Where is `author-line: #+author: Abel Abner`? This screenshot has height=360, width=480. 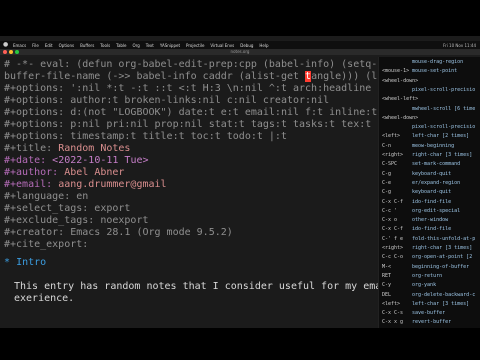 author-line: #+author: Abel Abner is located at coordinates (64, 173).